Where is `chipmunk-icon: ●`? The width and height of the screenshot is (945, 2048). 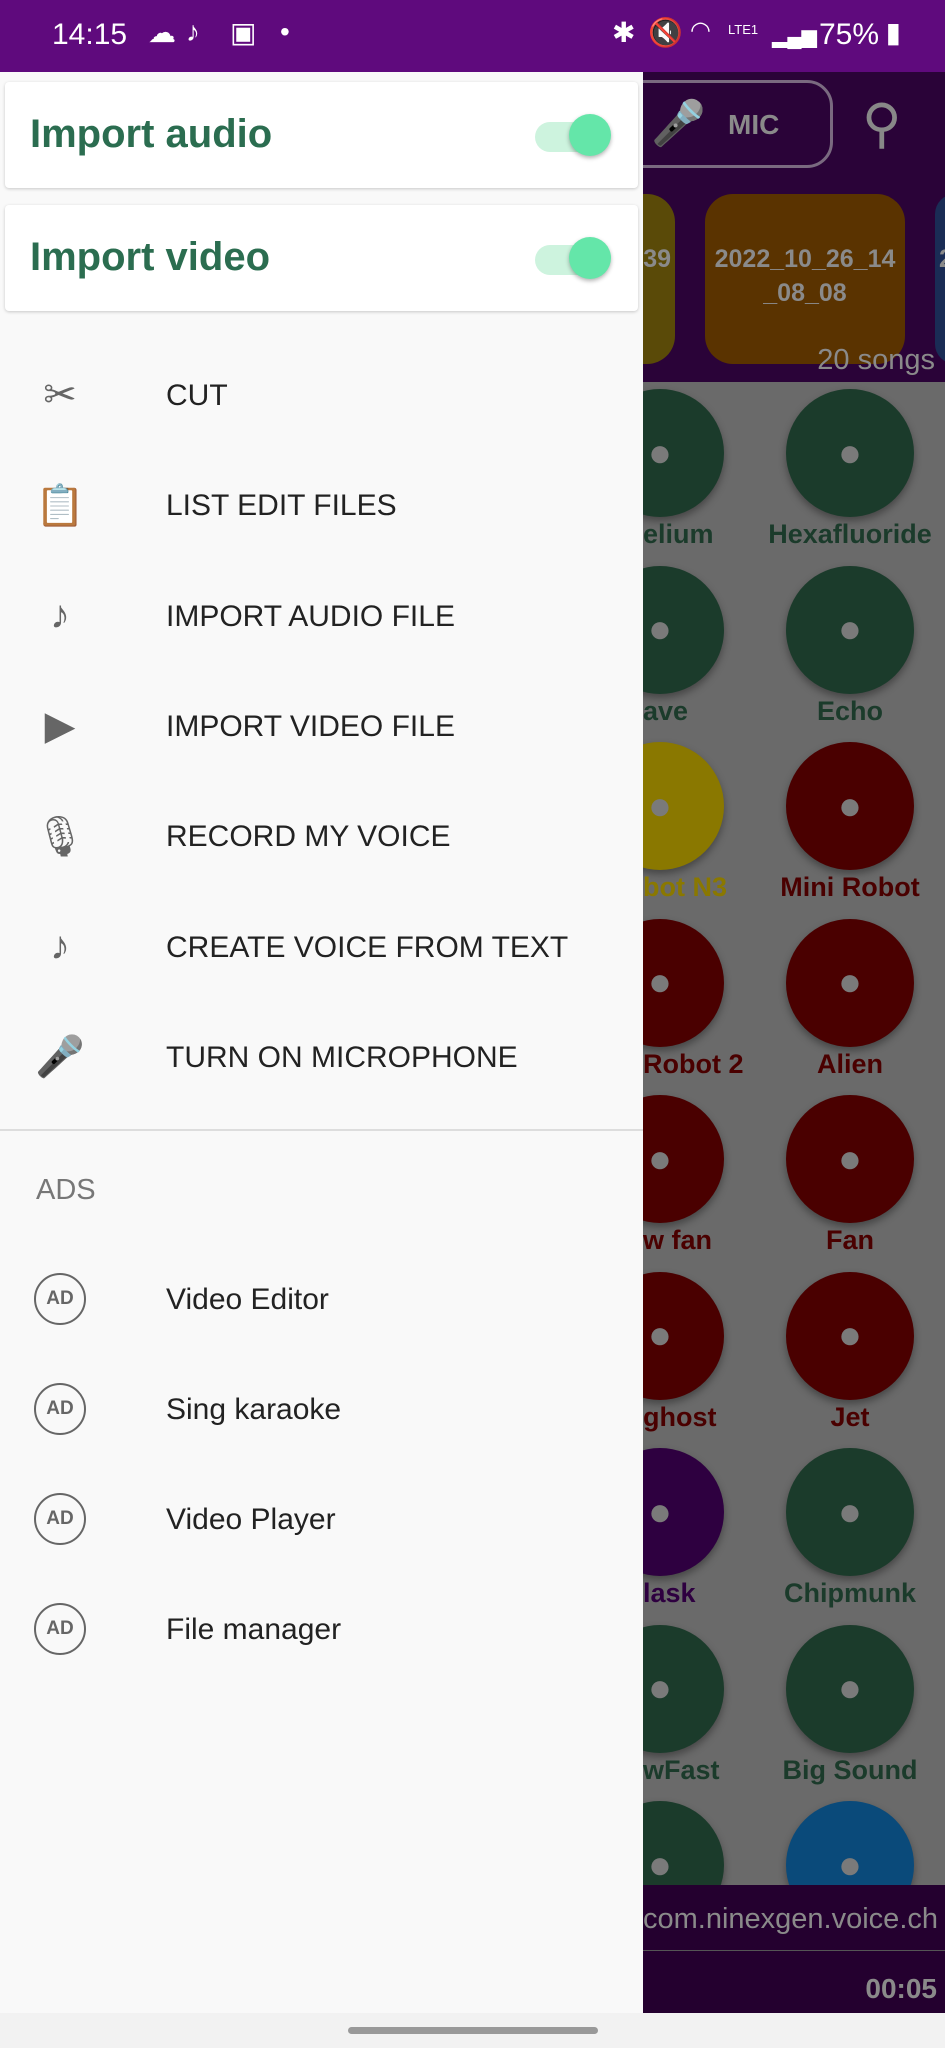
chipmunk-icon: ● is located at coordinates (850, 1511).